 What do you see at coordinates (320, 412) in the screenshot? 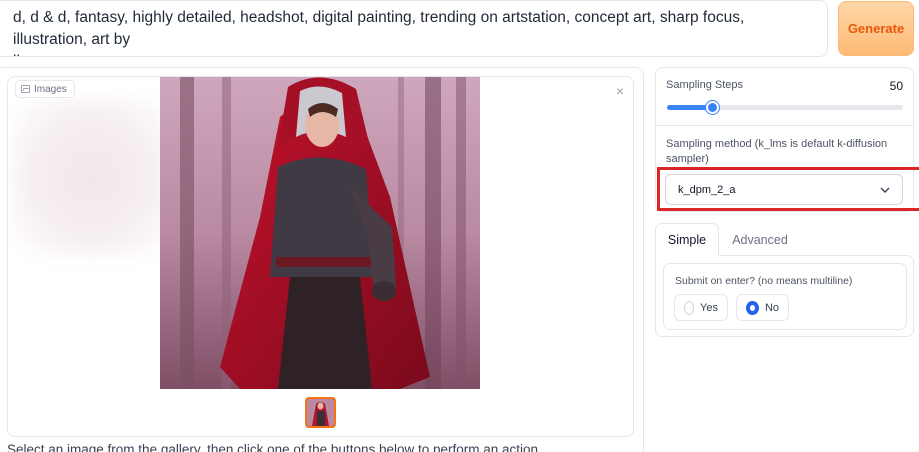
I see `gallery-thumbnail` at bounding box center [320, 412].